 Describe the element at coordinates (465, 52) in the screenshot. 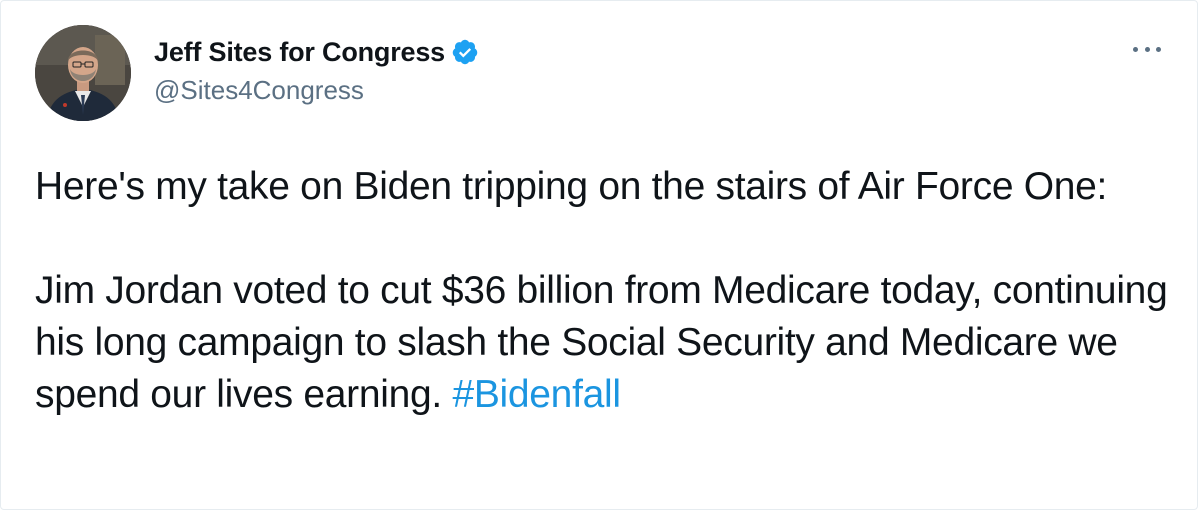

I see `verified-badge-icon` at that location.